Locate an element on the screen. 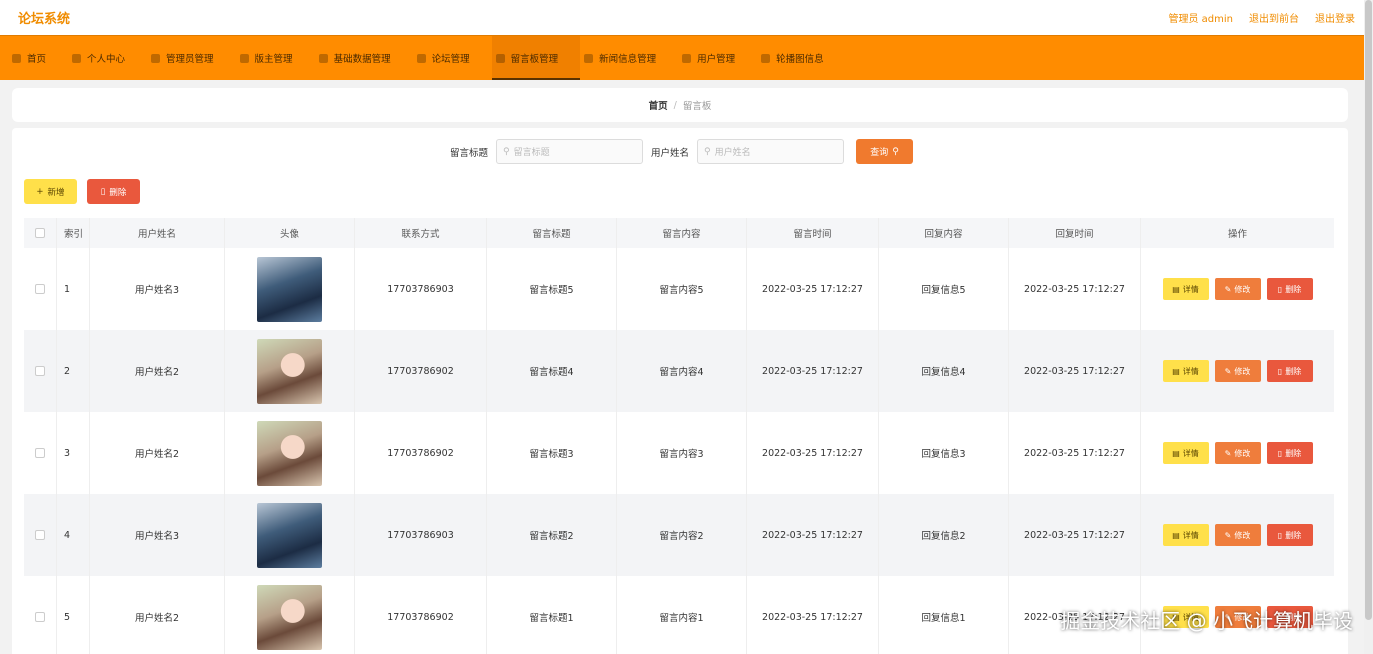  cell-title: 留言标题1 is located at coordinates (552, 615).